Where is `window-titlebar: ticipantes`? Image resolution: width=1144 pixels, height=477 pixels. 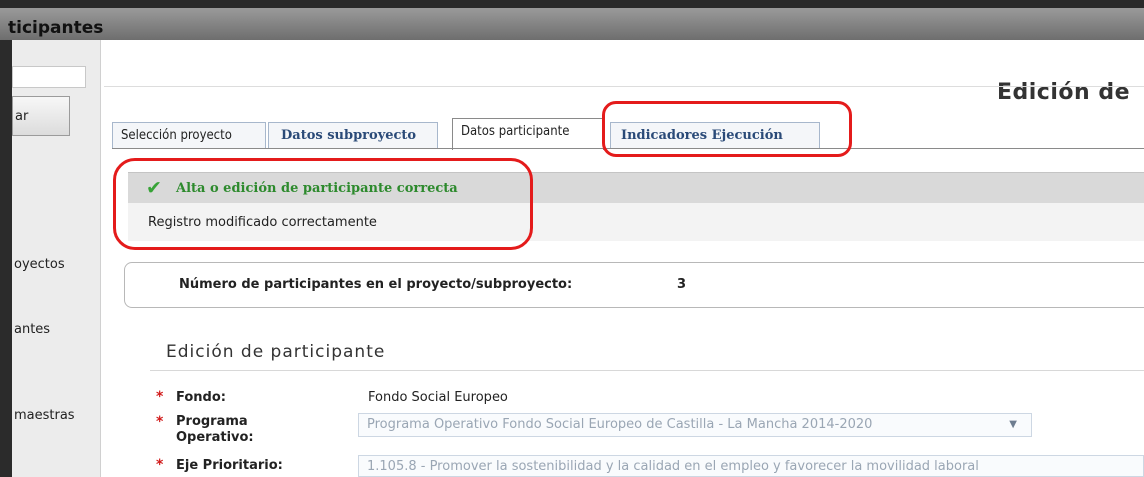 window-titlebar: ticipantes is located at coordinates (572, 20).